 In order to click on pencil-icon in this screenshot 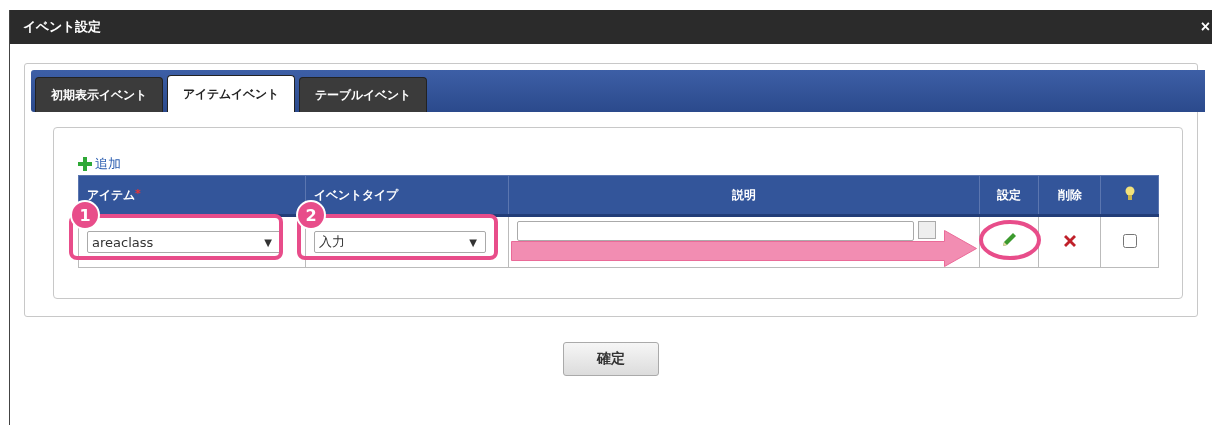, I will do `click(1009, 240)`.